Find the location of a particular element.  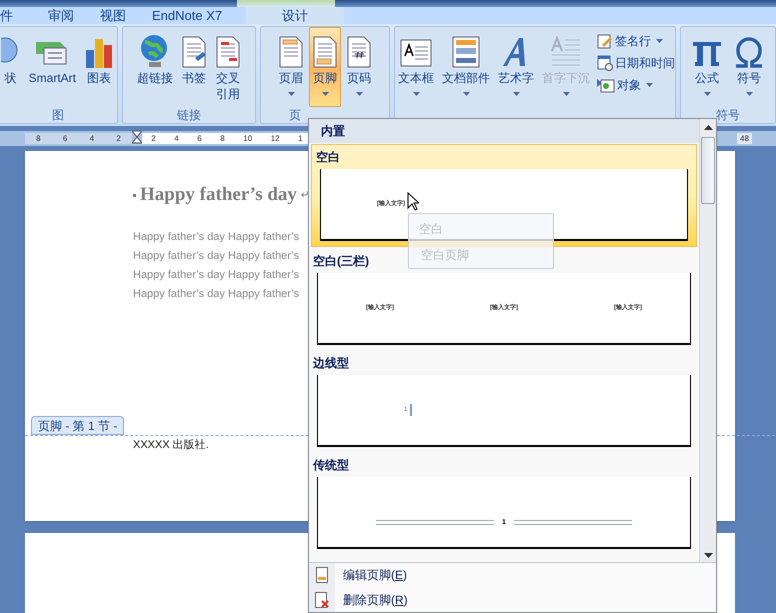

ribbon-button: 图表 is located at coordinates (99, 67).